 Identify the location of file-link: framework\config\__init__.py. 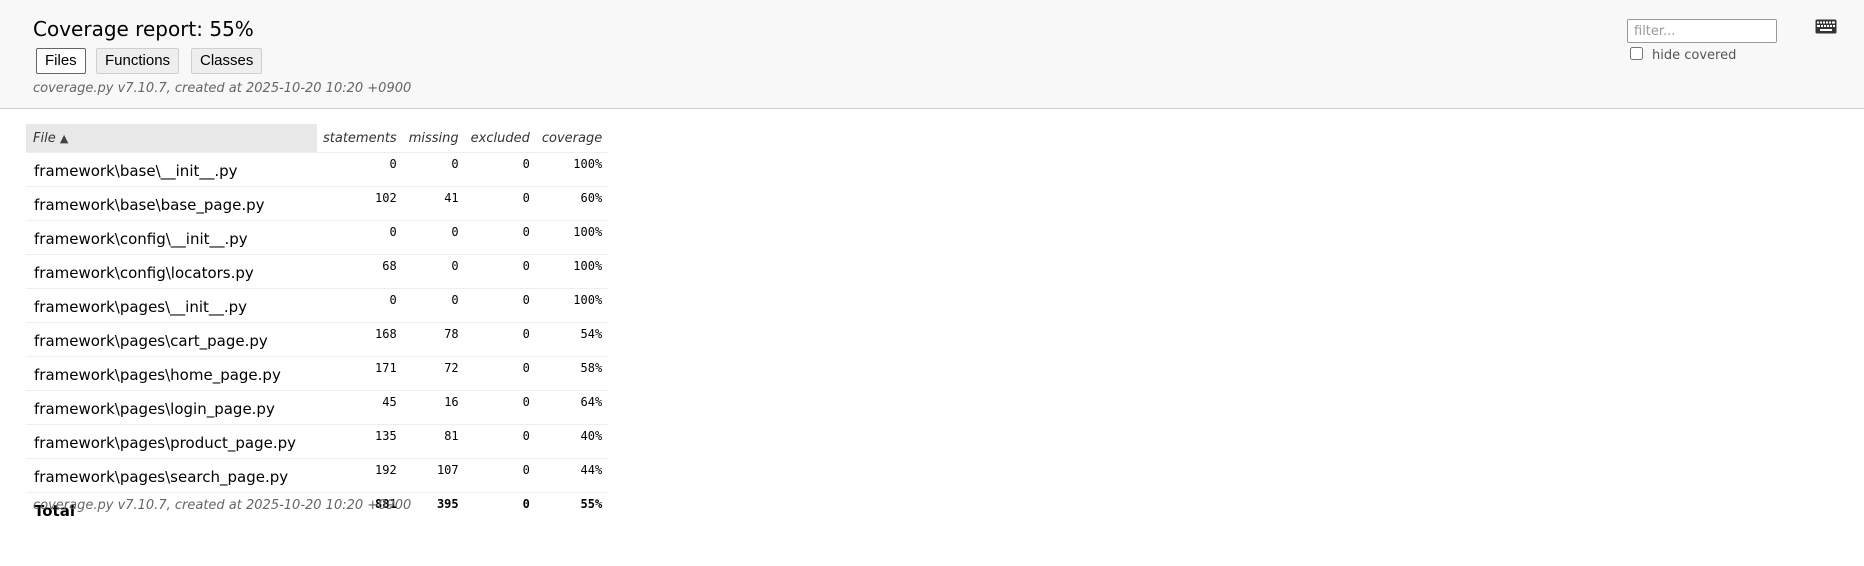
(171, 237).